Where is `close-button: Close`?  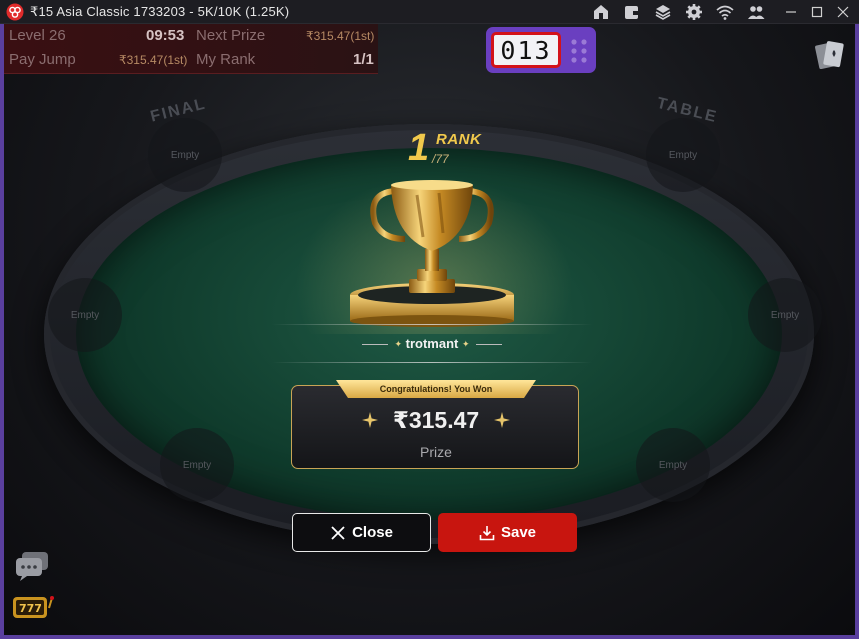 close-button: Close is located at coordinates (361, 532).